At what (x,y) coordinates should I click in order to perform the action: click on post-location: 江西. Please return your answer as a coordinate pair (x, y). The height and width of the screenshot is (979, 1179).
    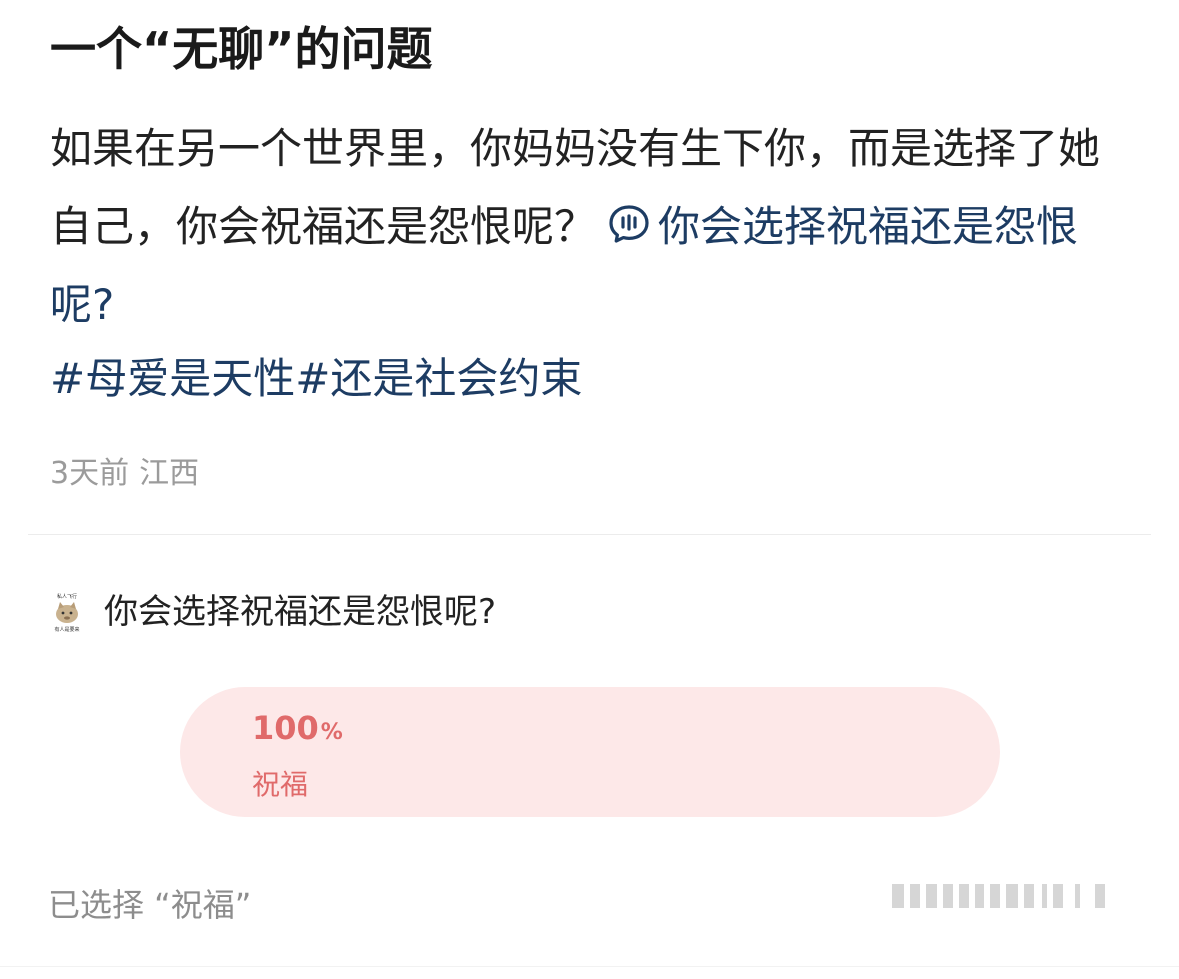
    Looking at the image, I should click on (169, 473).